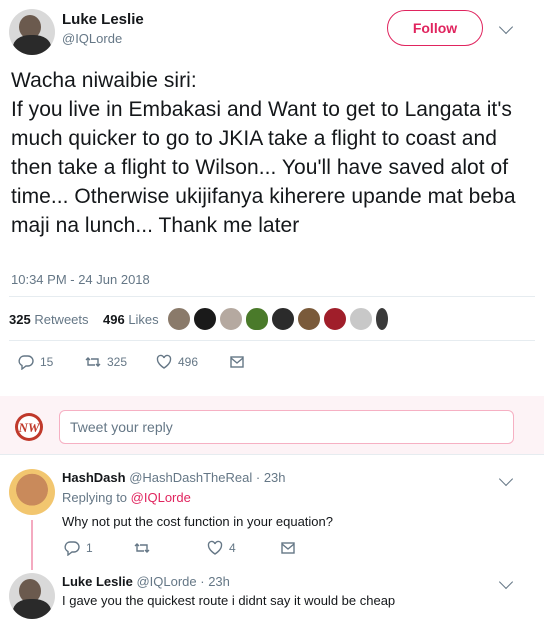 The image size is (544, 620). What do you see at coordinates (161, 497) in the screenshot?
I see `replying-to-handle: @IQLorde` at bounding box center [161, 497].